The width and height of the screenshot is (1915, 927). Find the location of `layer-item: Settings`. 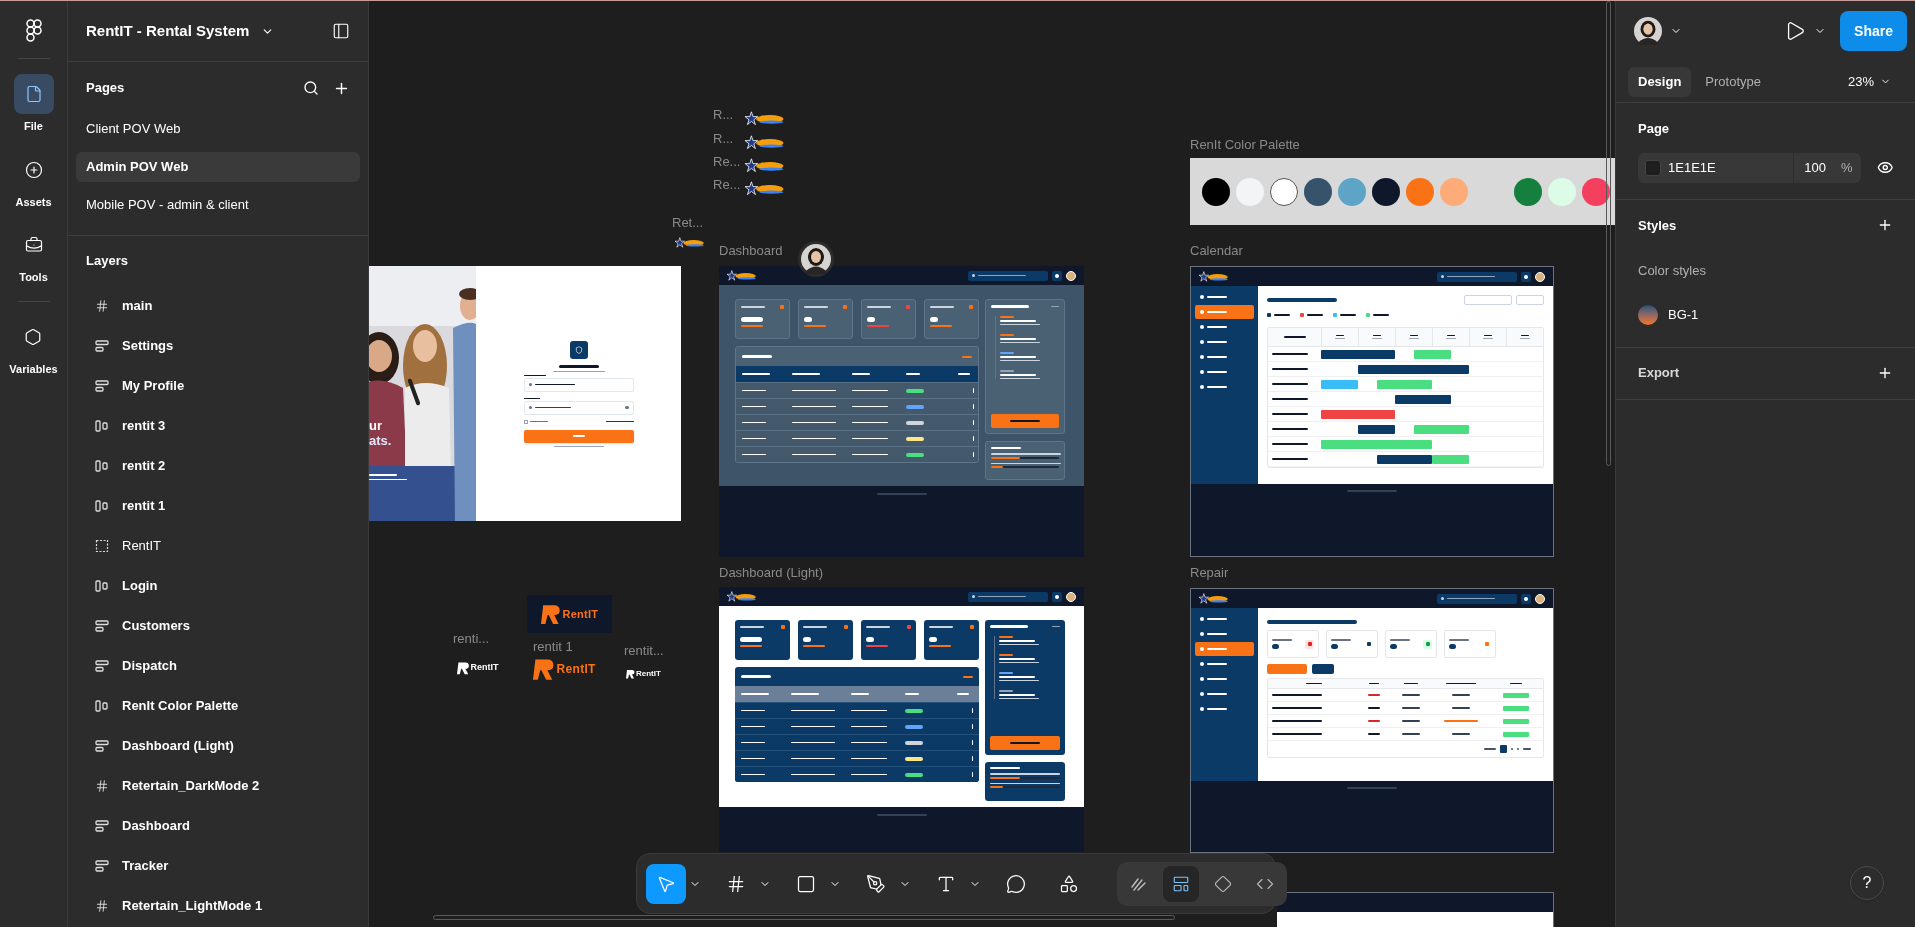

layer-item: Settings is located at coordinates (218, 346).